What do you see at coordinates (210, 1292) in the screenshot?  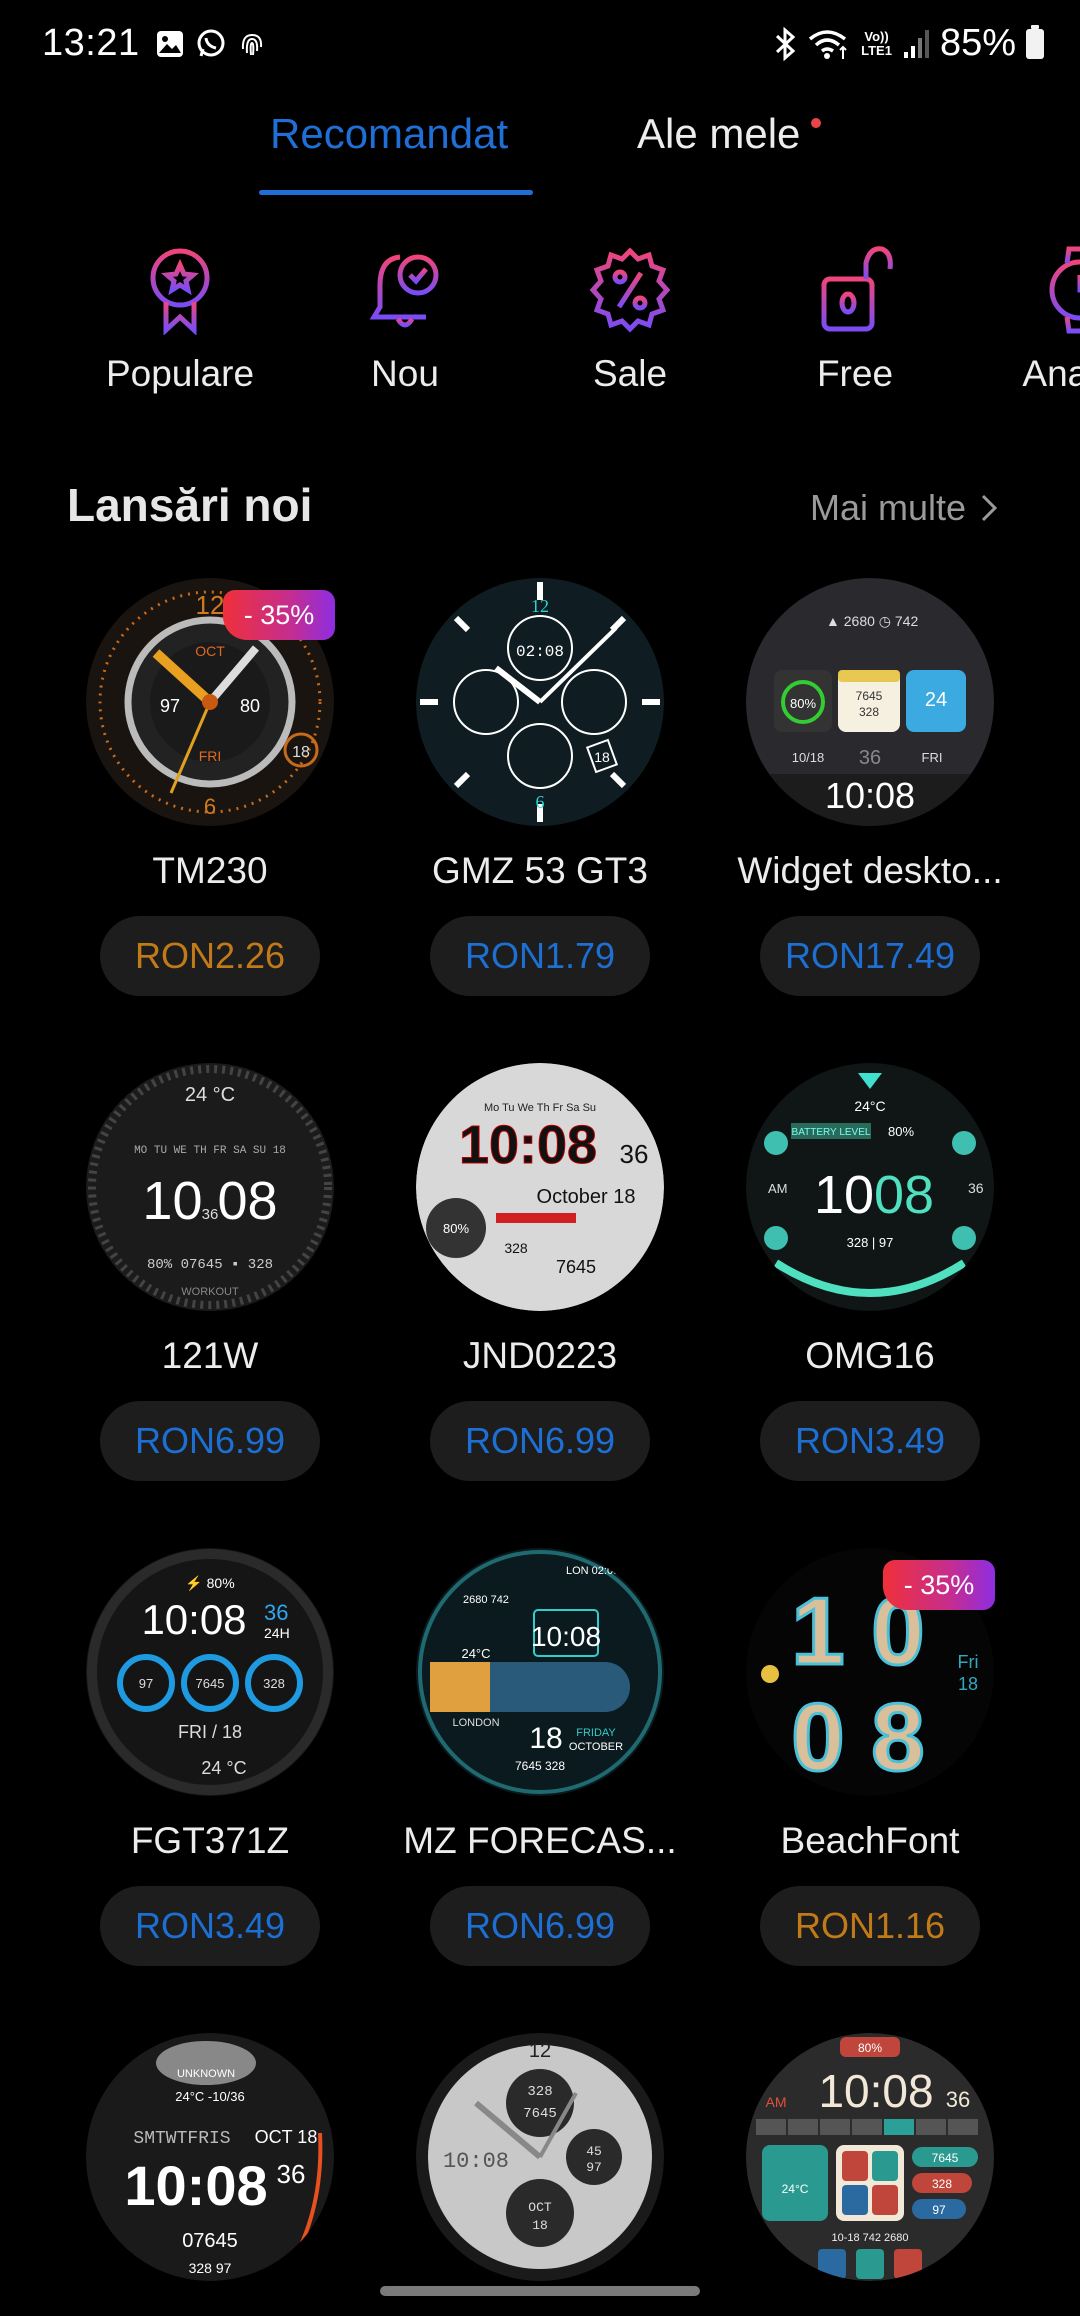 I see `svg-text: WORKOUT` at bounding box center [210, 1292].